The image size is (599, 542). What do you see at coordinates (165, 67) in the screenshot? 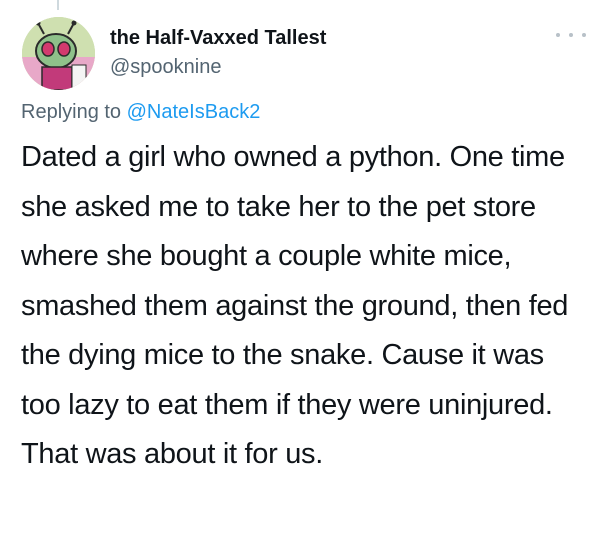
I see `author-handle: @spooknine` at bounding box center [165, 67].